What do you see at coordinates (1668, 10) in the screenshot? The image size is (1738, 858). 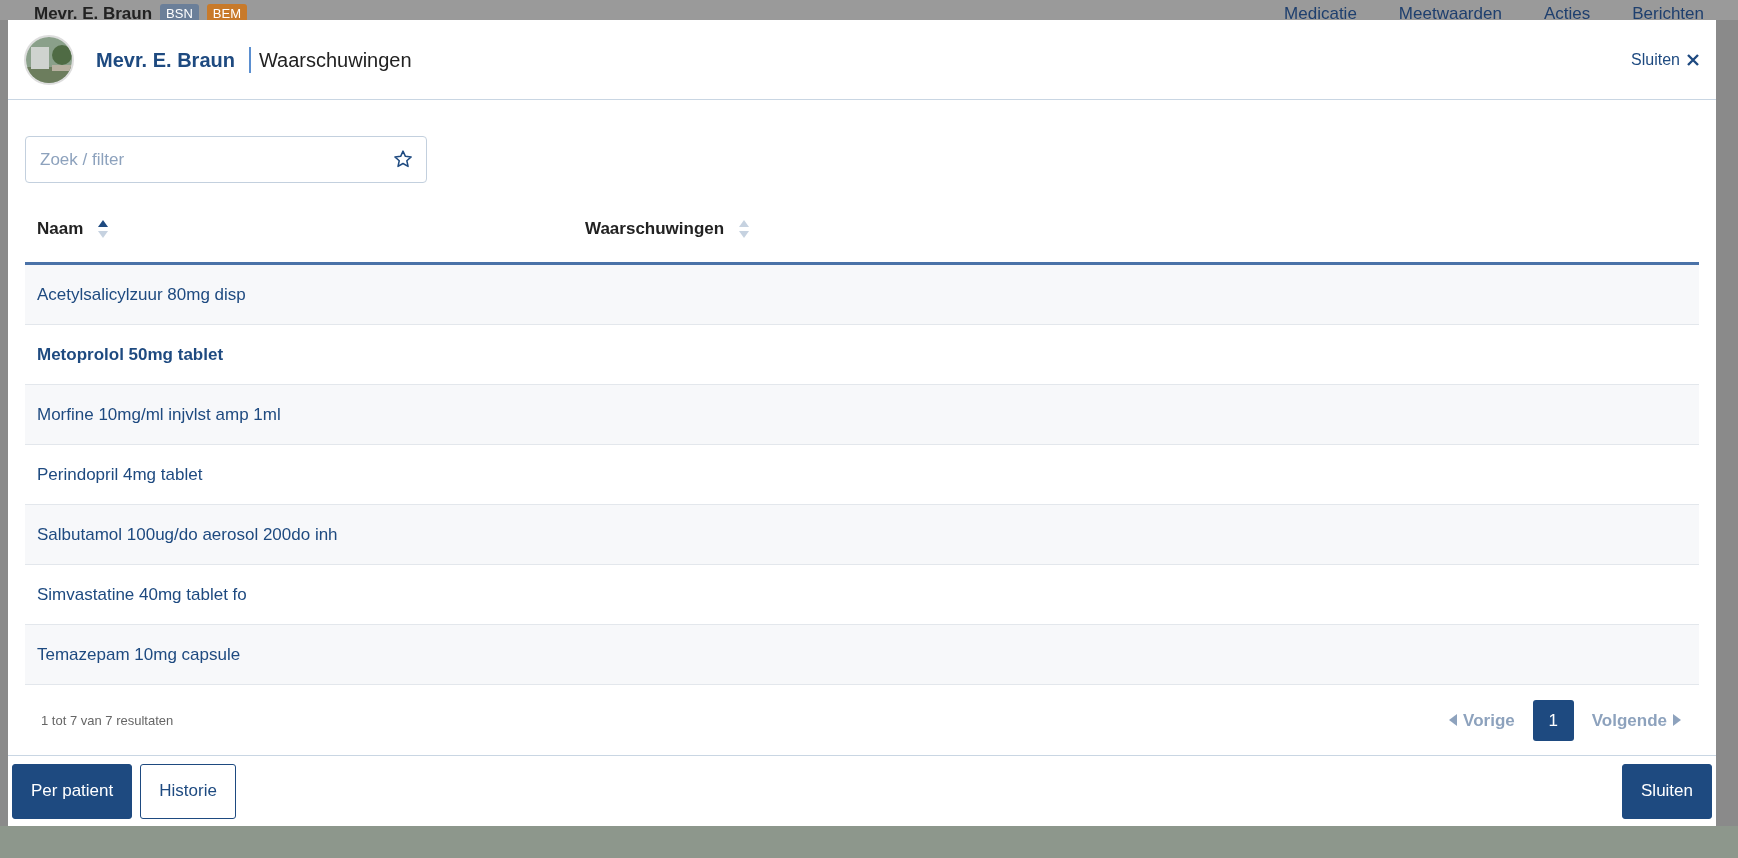 I see `nav-link: Berichten` at bounding box center [1668, 10].